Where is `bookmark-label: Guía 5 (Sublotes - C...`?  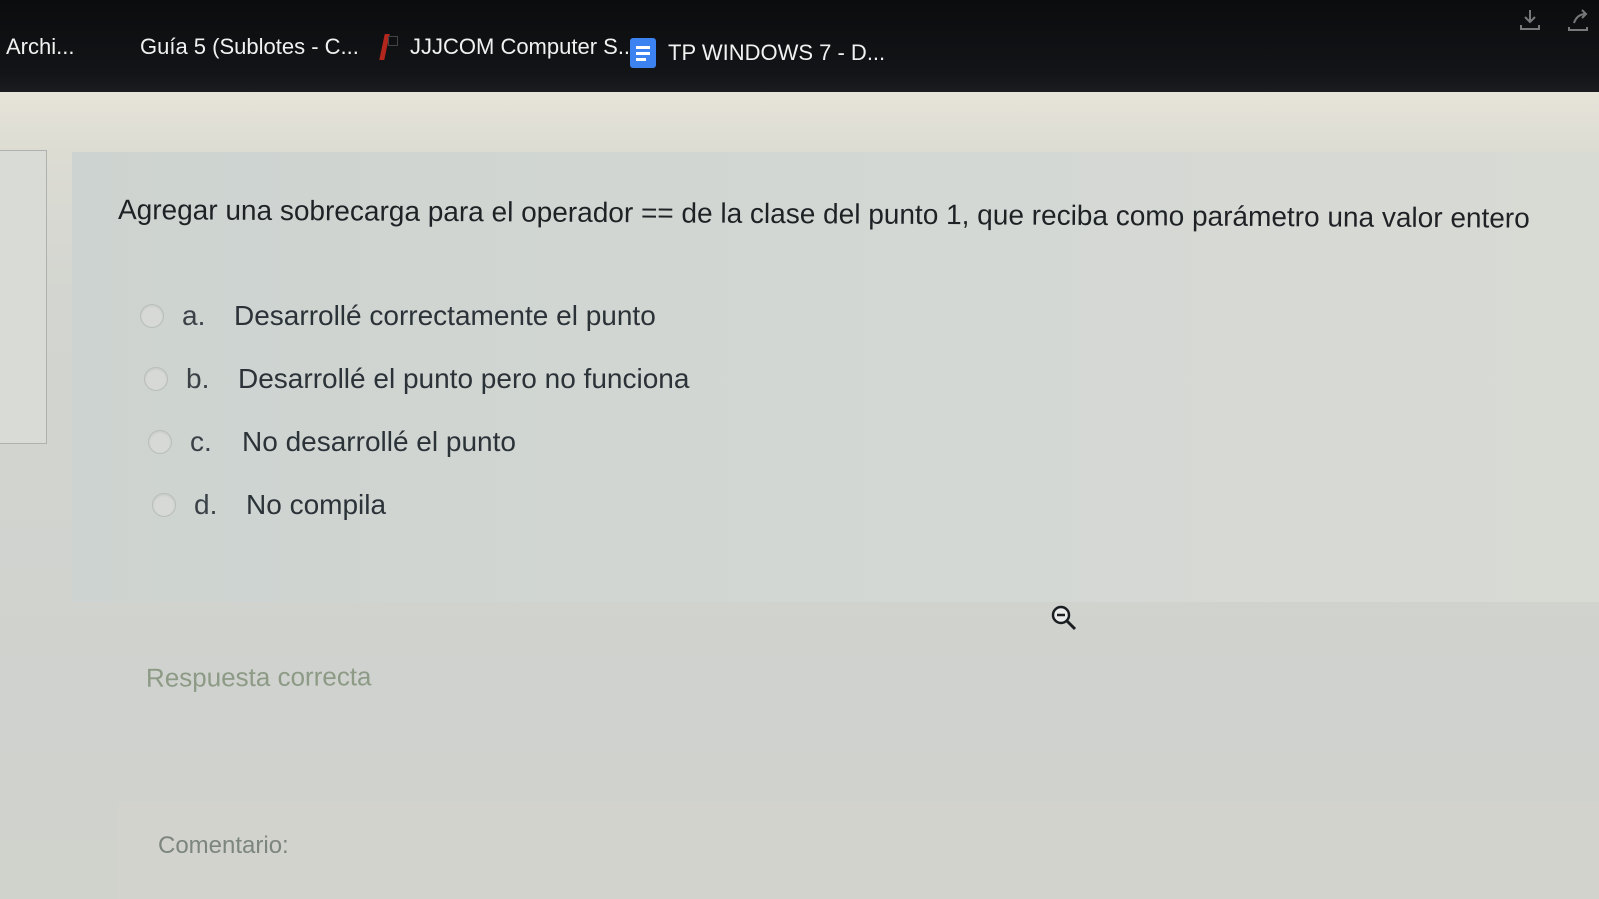 bookmark-label: Guía 5 (Sublotes - C... is located at coordinates (249, 46).